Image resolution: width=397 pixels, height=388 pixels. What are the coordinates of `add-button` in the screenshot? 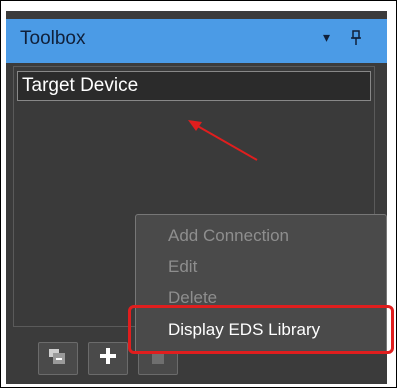 It's located at (108, 358).